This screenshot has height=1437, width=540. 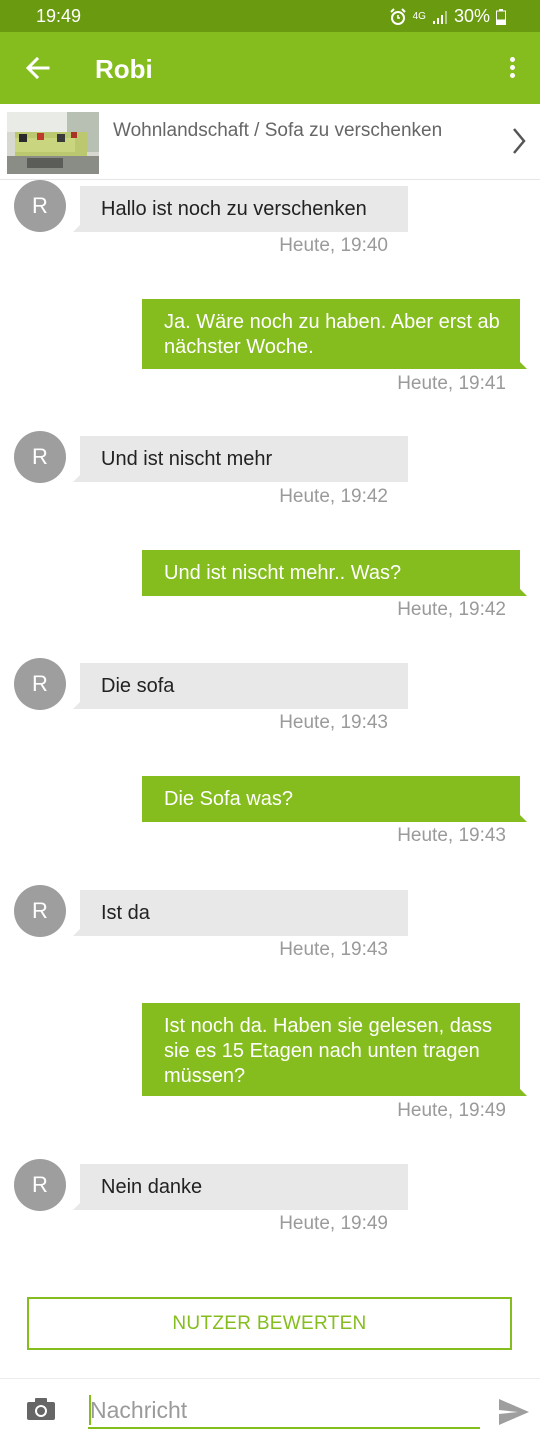 What do you see at coordinates (244, 1187) in the screenshot?
I see `message-incoming: Nein danke` at bounding box center [244, 1187].